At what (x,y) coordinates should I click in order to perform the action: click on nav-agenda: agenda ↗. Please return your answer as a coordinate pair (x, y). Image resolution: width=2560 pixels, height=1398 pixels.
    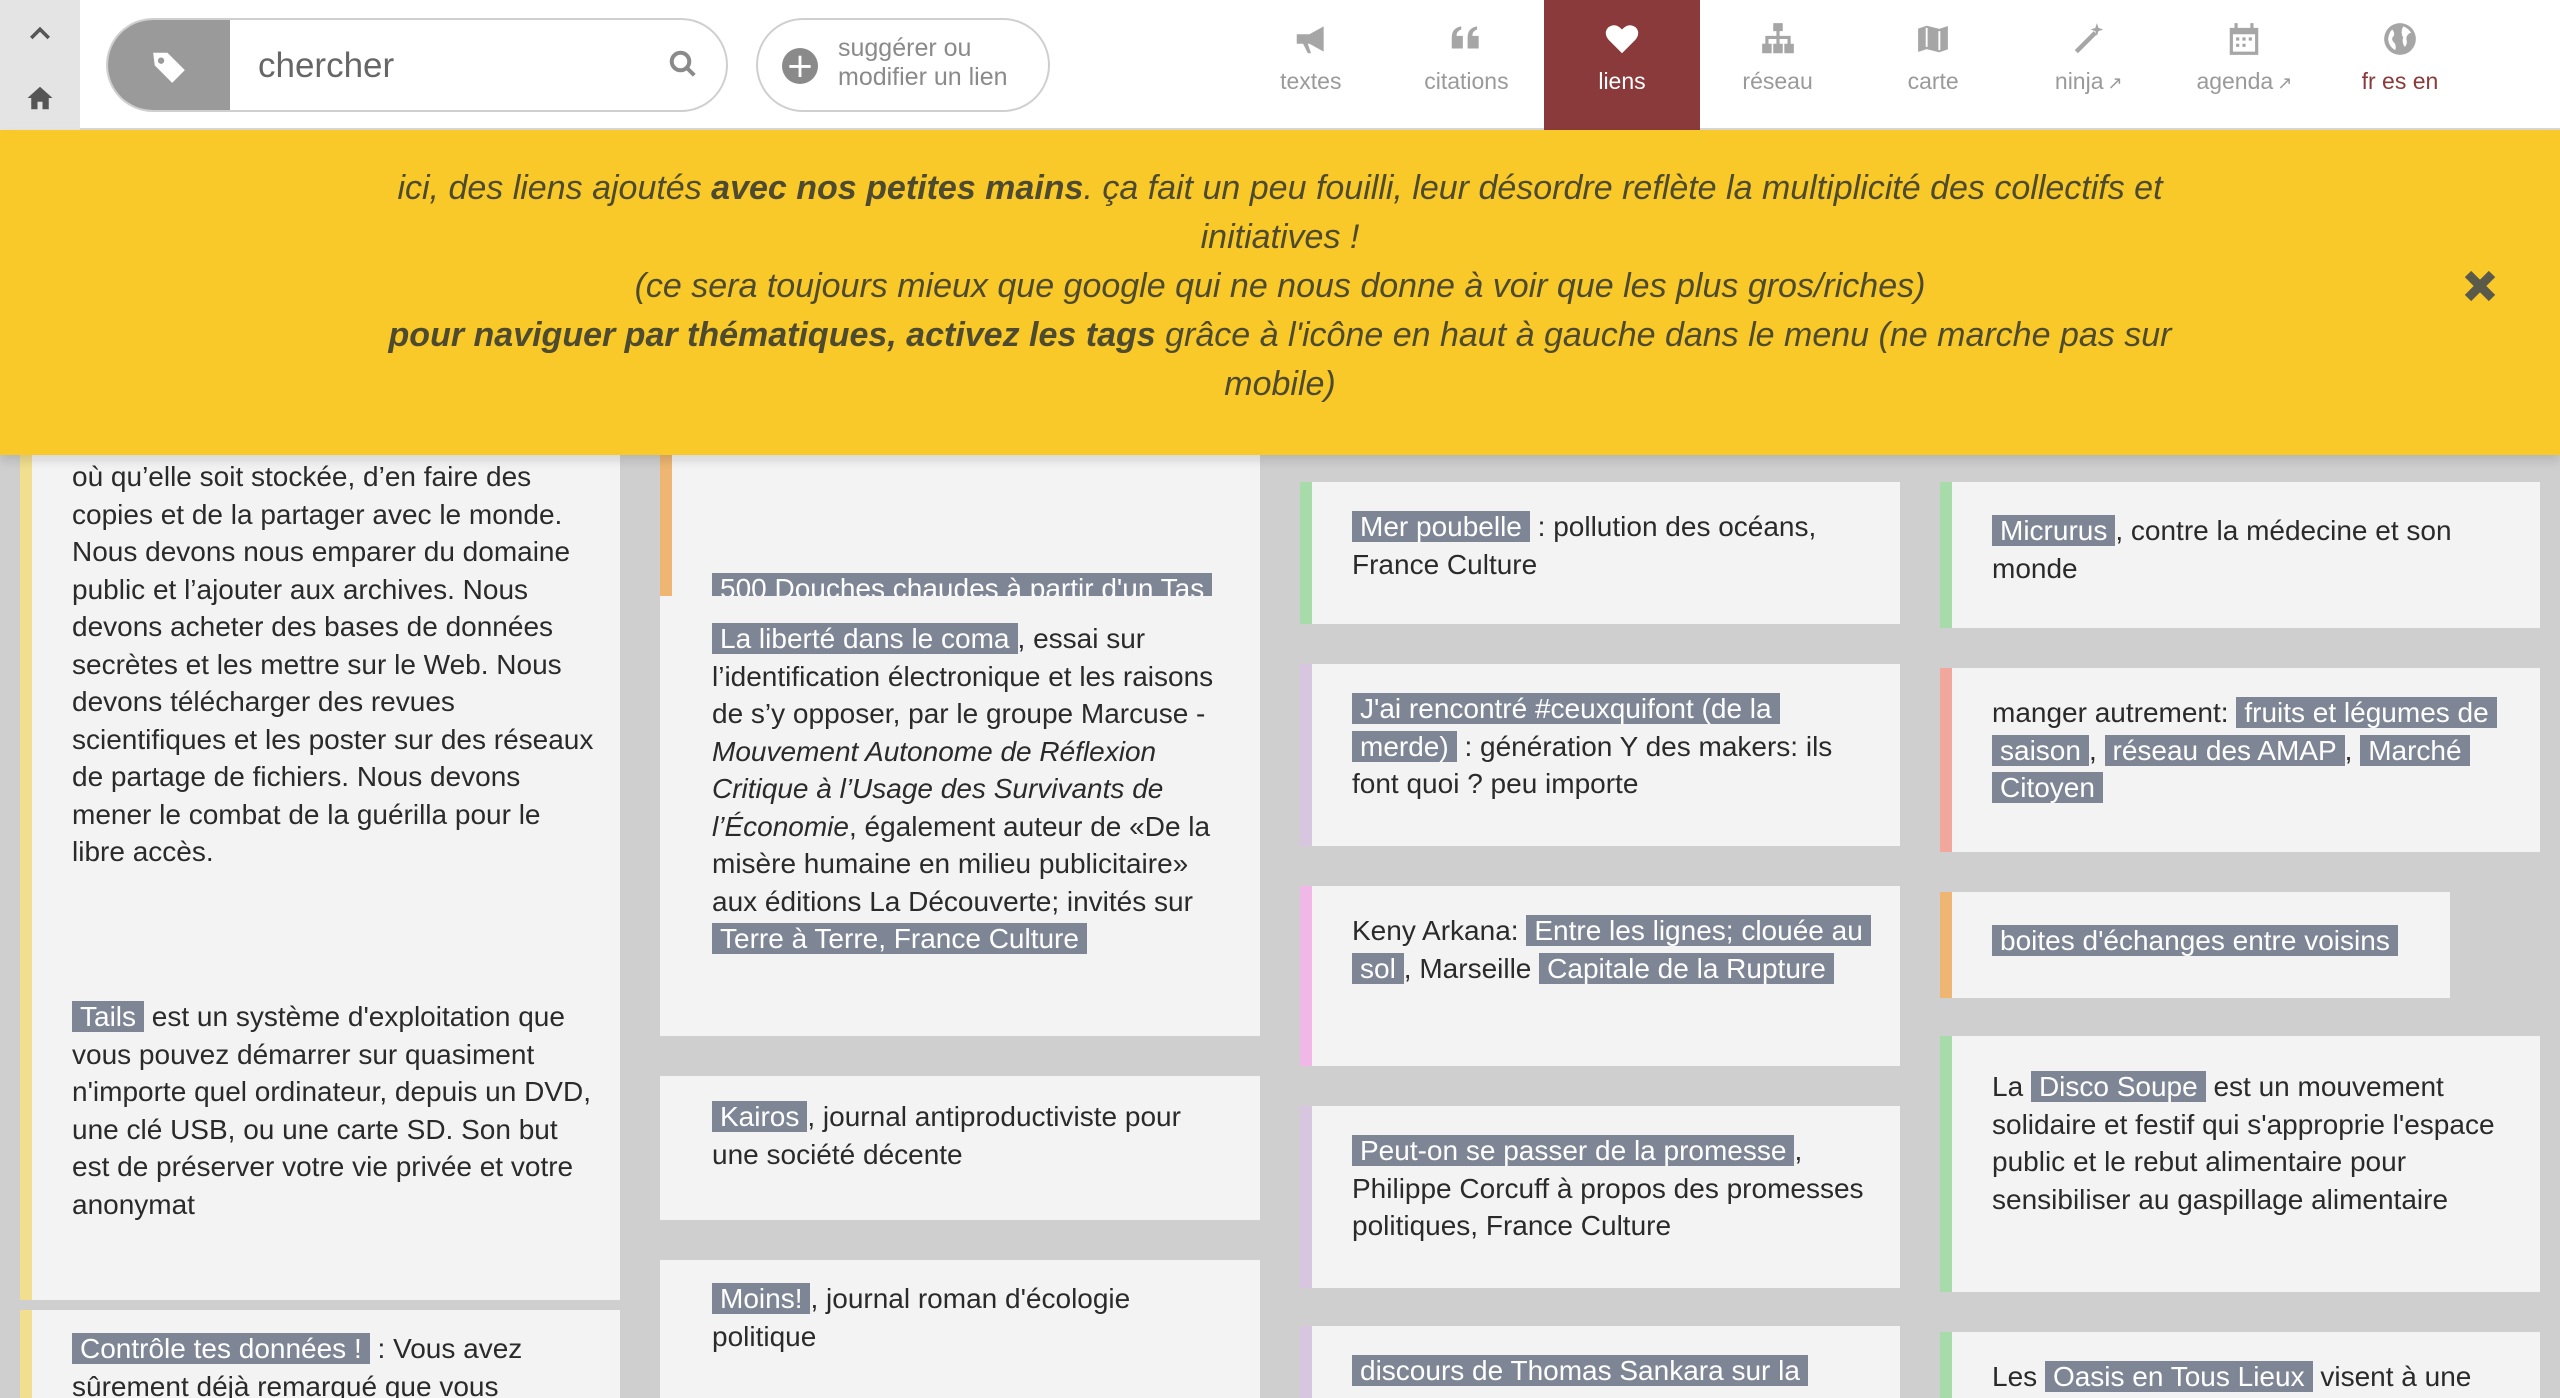
    Looking at the image, I should click on (2245, 65).